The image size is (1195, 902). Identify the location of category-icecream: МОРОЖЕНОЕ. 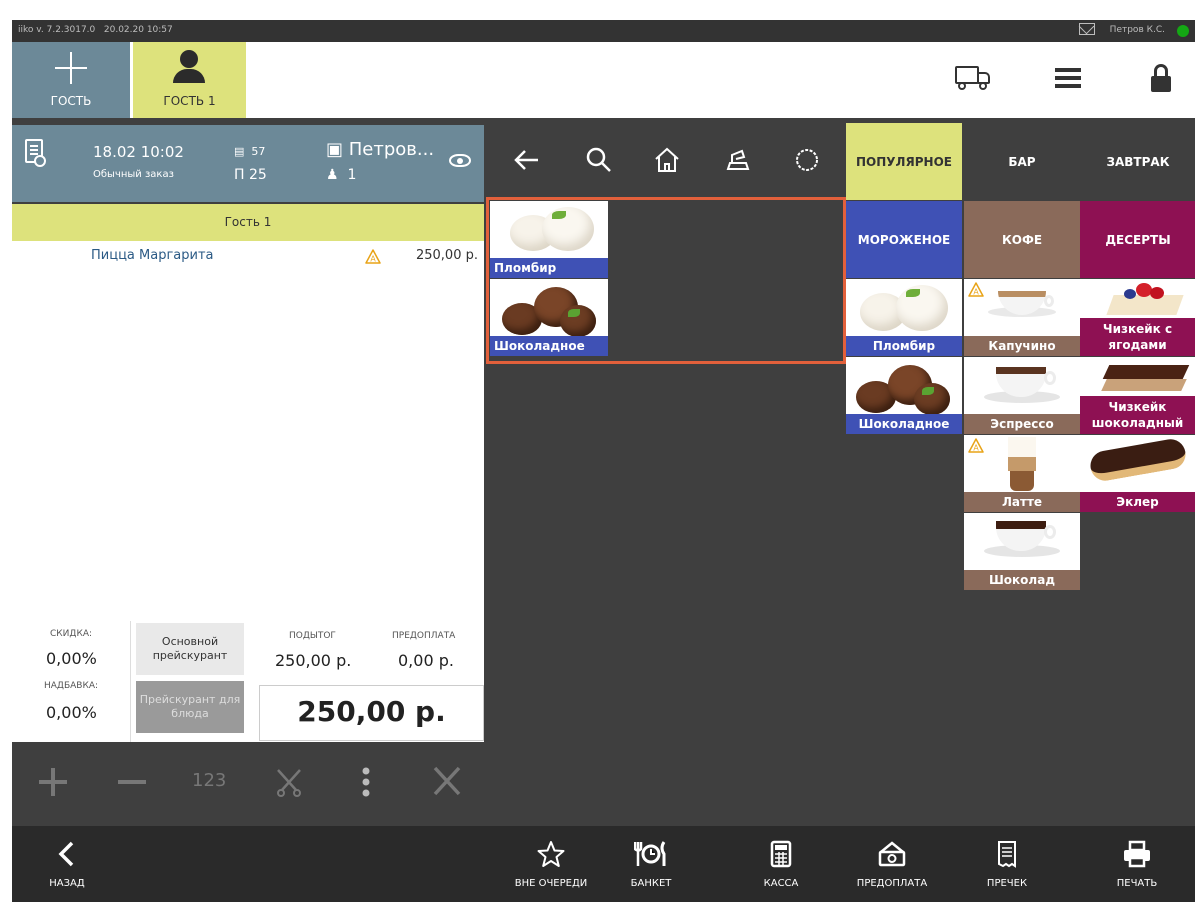
(904, 239).